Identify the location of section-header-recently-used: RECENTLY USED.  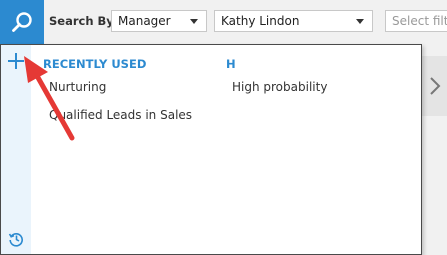
(95, 64).